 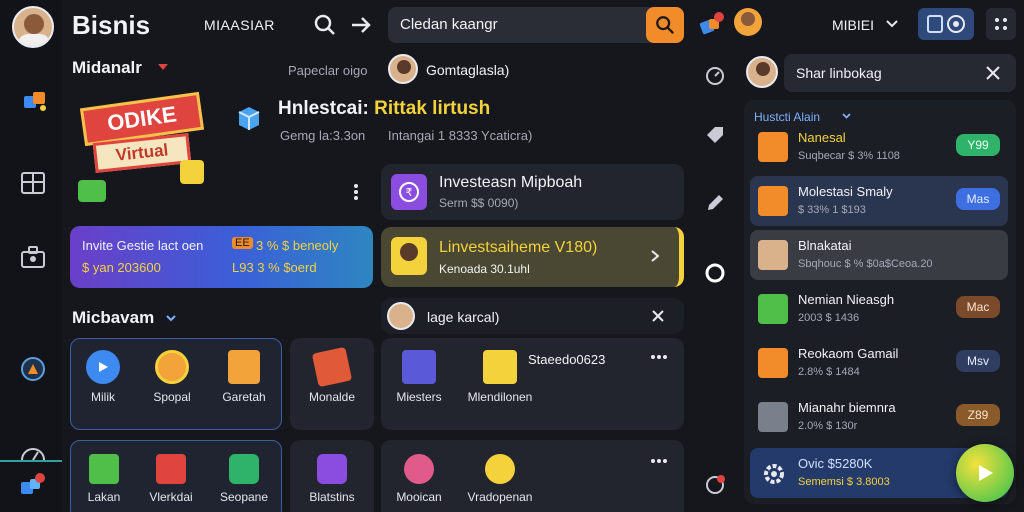 I want to click on tile-milik: Milik, so click(x=103, y=377).